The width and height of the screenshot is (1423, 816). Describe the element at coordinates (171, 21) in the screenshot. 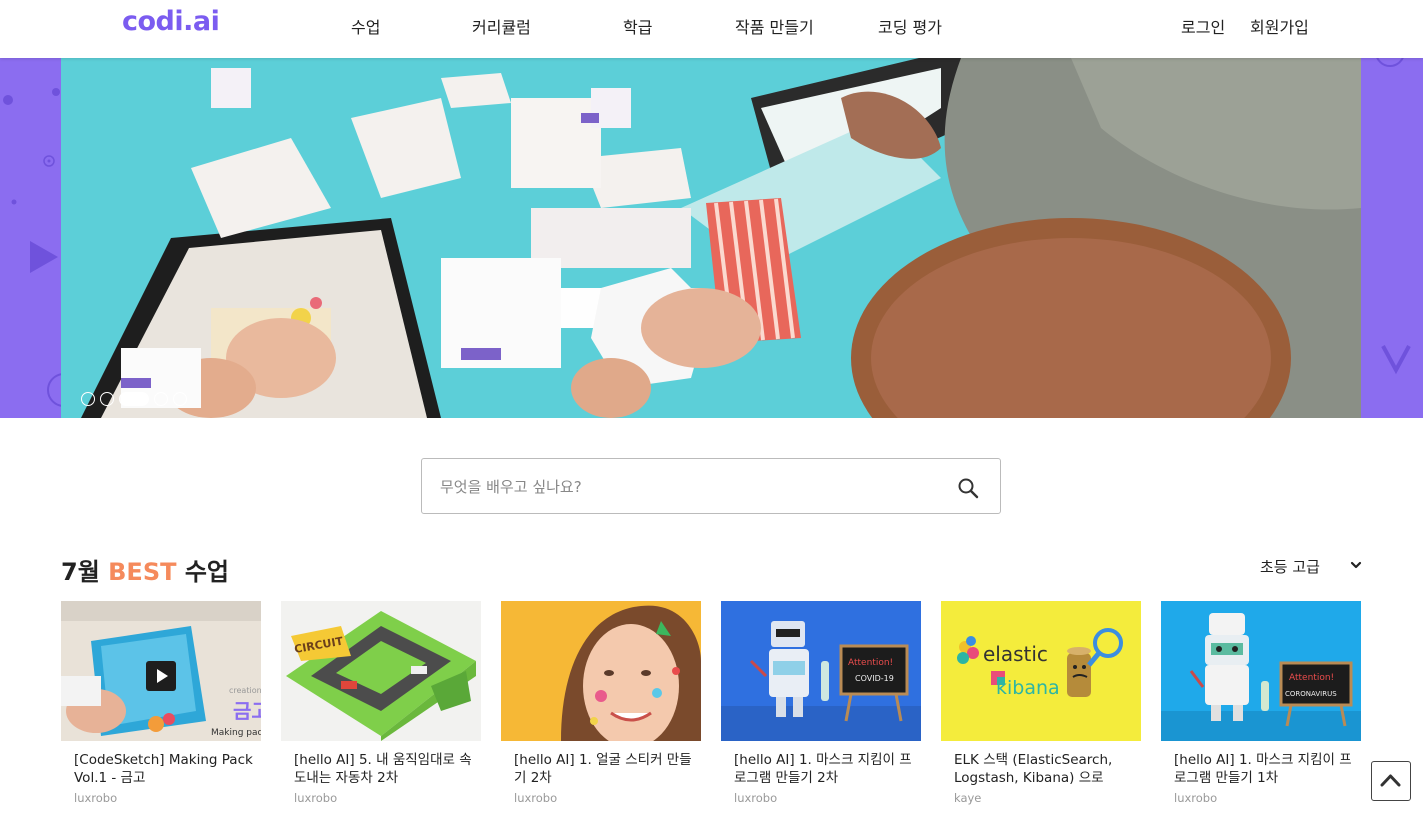

I see `logo: codi.ai` at that location.